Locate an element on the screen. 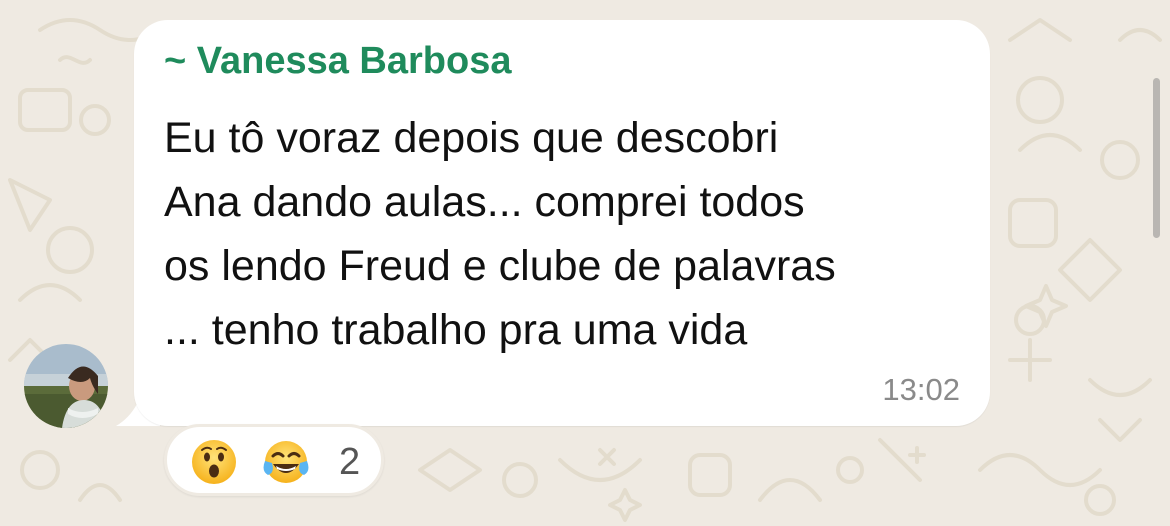 Image resolution: width=1170 pixels, height=526 pixels. avatar-photo is located at coordinates (66, 386).